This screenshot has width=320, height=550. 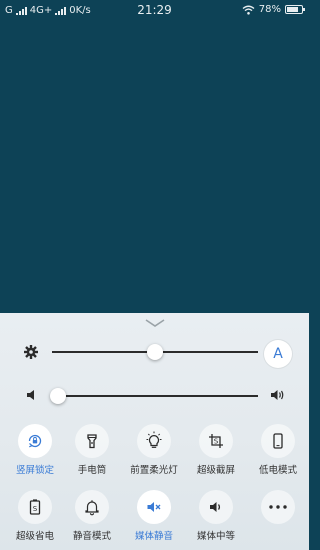 I want to click on battery-fill, so click(x=292, y=9).